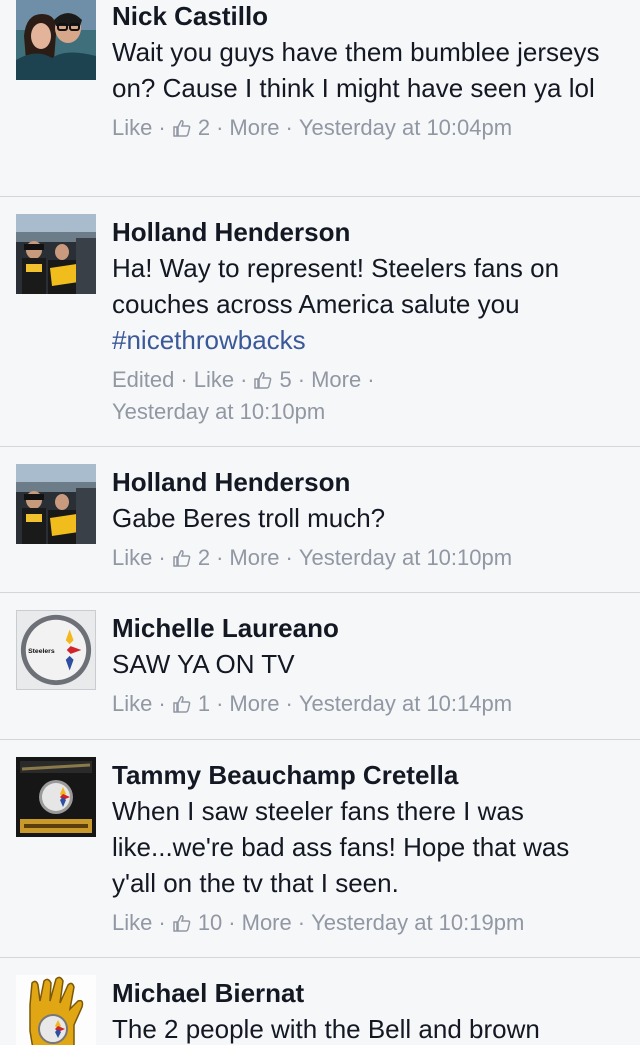 The width and height of the screenshot is (640, 1045). What do you see at coordinates (249, 518) in the screenshot?
I see `comment-text: Gabe Beres troll much?` at bounding box center [249, 518].